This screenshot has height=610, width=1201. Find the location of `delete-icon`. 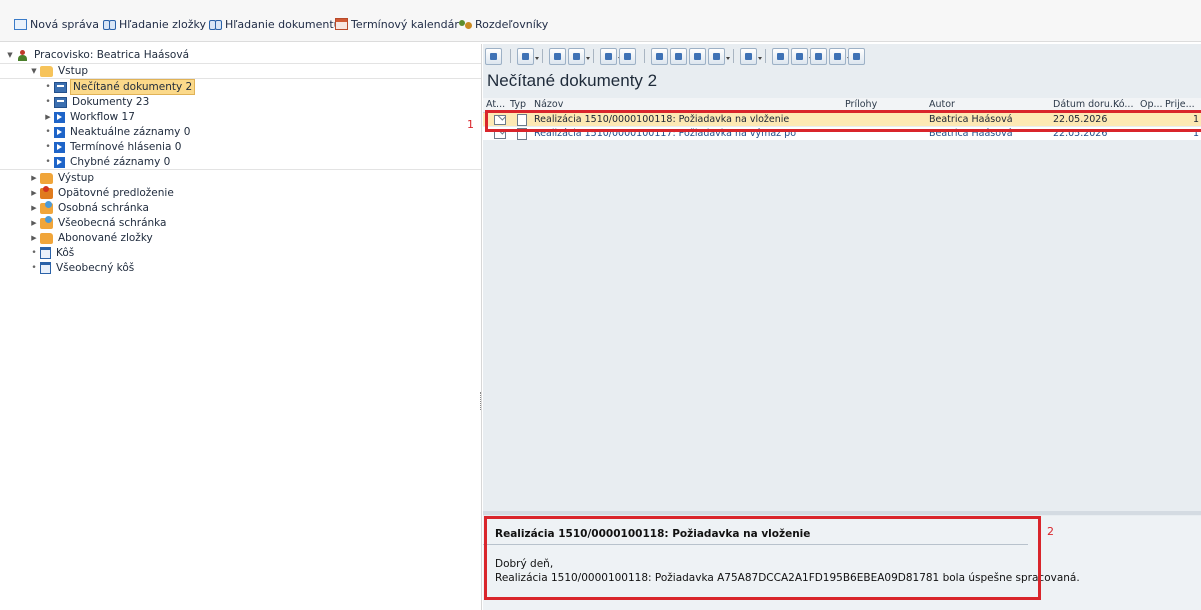

delete-icon is located at coordinates (627, 56).